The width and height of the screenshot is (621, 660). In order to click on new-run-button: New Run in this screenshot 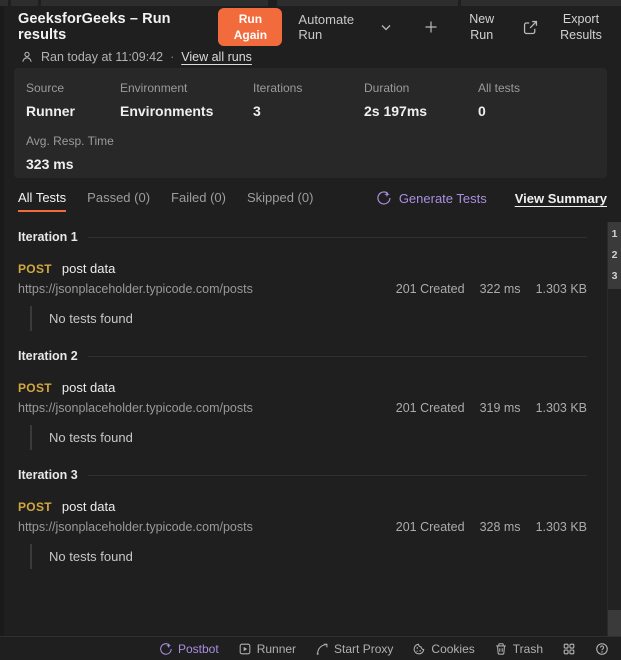, I will do `click(481, 27)`.